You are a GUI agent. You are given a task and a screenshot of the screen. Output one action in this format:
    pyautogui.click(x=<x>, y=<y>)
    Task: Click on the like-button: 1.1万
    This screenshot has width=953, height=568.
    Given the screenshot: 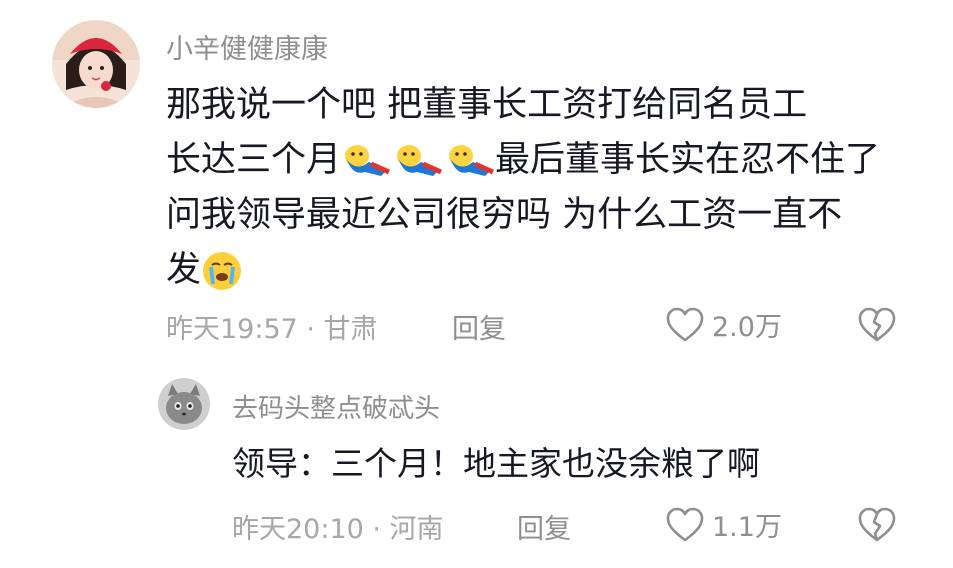 What is the action you would take?
    pyautogui.click(x=724, y=524)
    